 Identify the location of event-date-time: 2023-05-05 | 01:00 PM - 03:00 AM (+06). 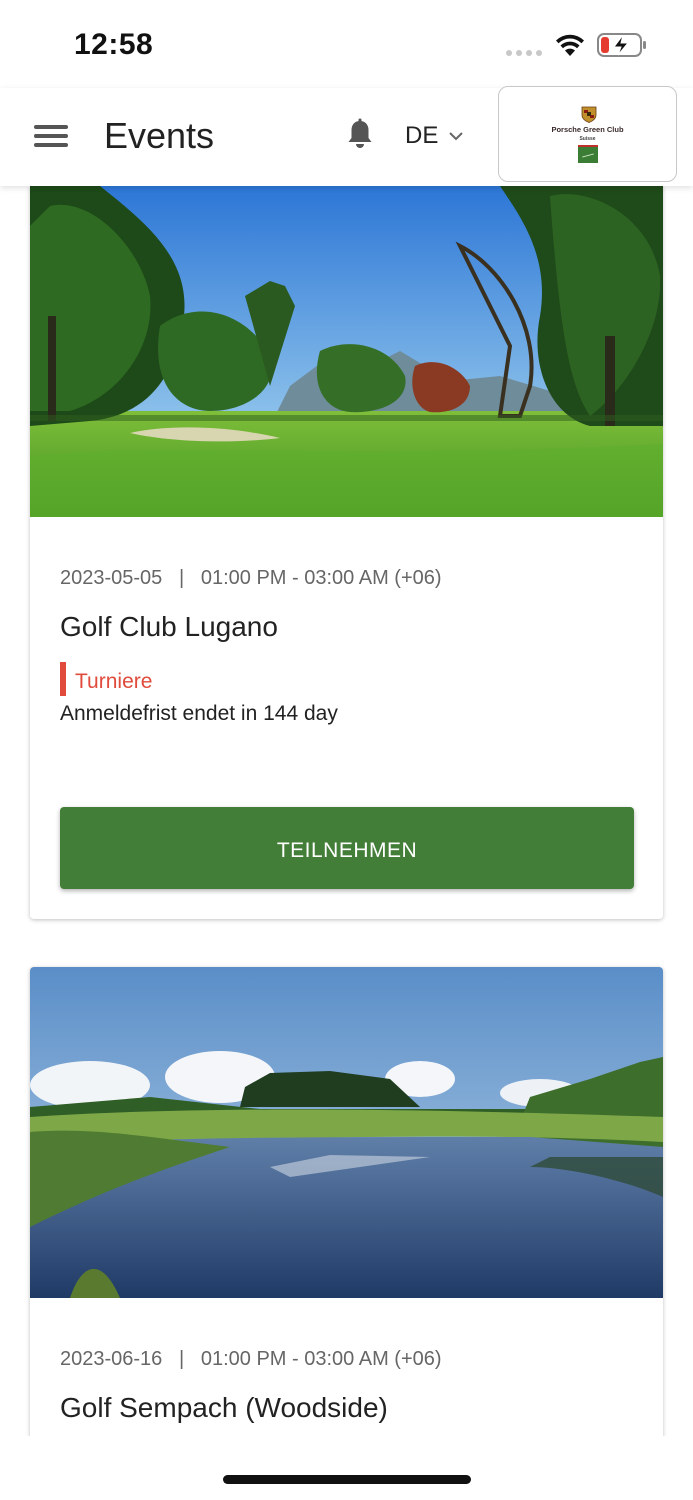
(251, 578).